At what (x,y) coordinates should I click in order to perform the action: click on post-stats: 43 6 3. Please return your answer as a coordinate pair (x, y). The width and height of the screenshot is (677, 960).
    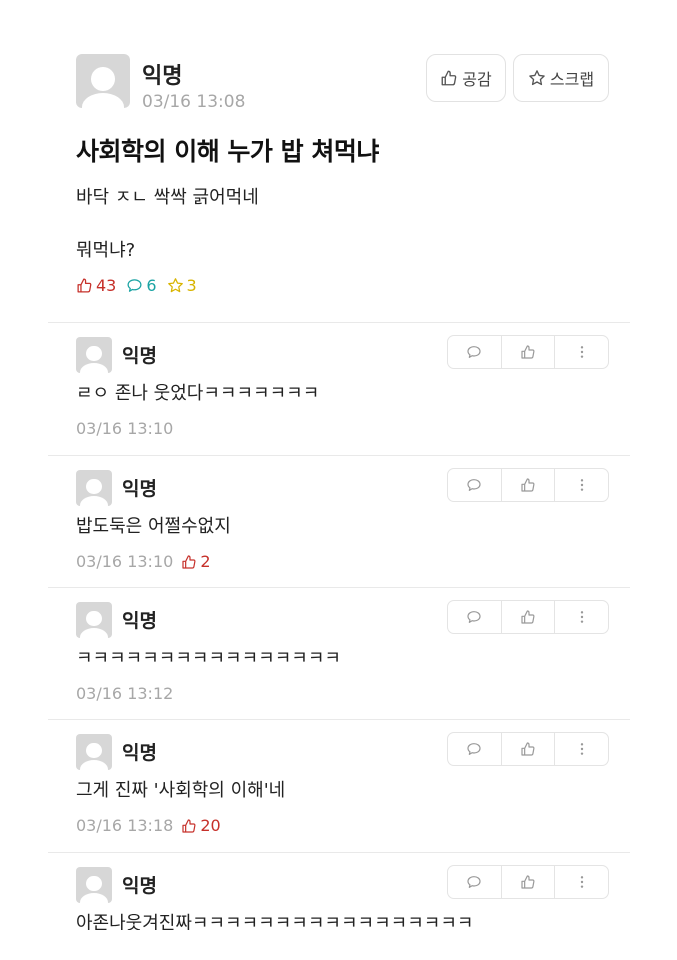
    Looking at the image, I should click on (136, 285).